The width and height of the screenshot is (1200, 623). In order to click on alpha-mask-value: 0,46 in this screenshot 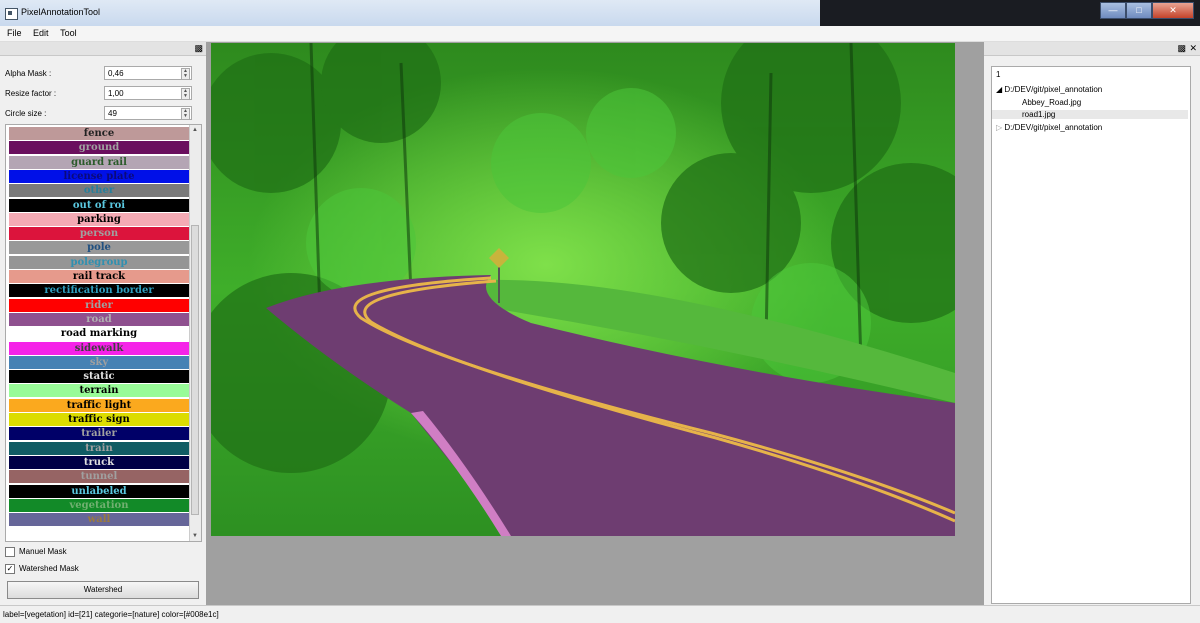, I will do `click(116, 73)`.